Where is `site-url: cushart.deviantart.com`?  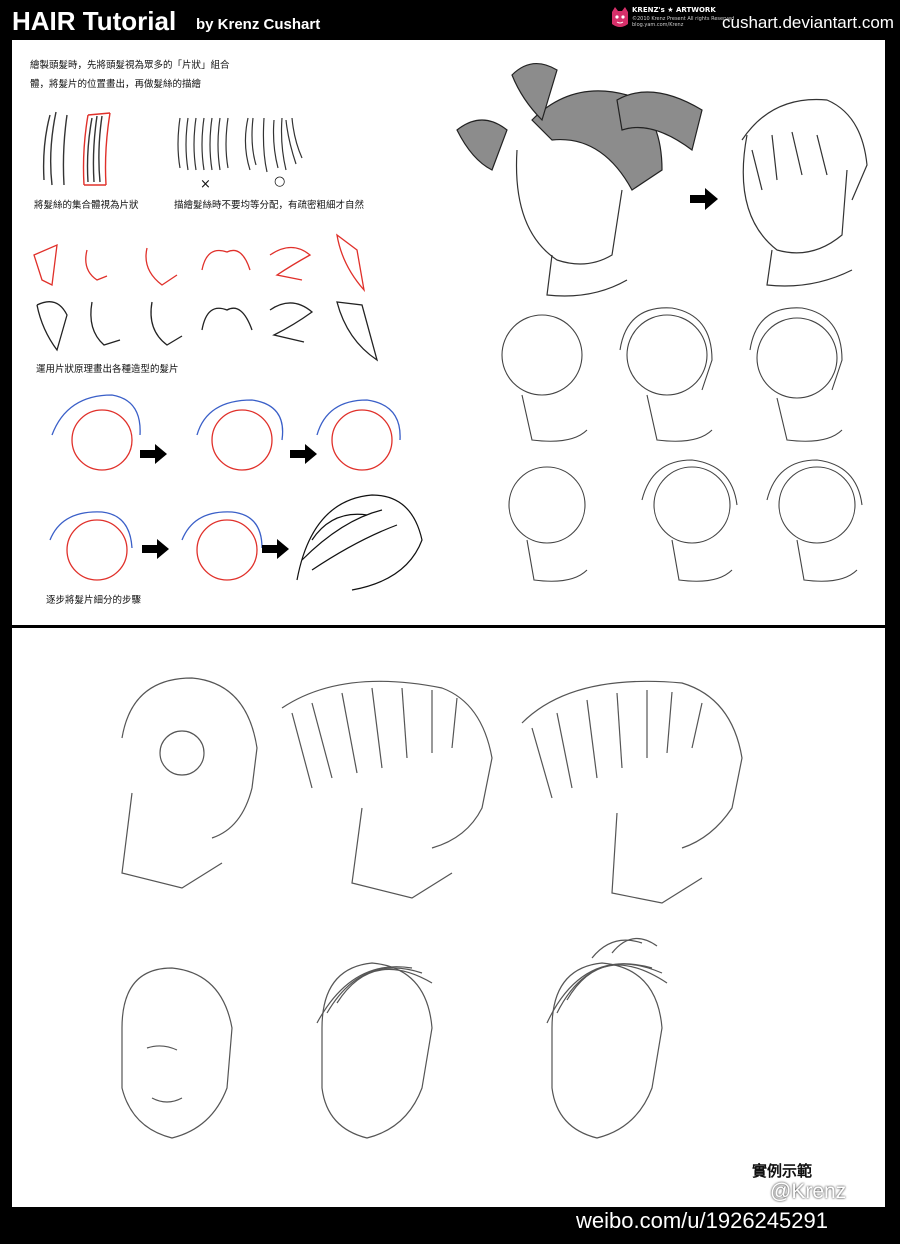 site-url: cushart.deviantart.com is located at coordinates (808, 22).